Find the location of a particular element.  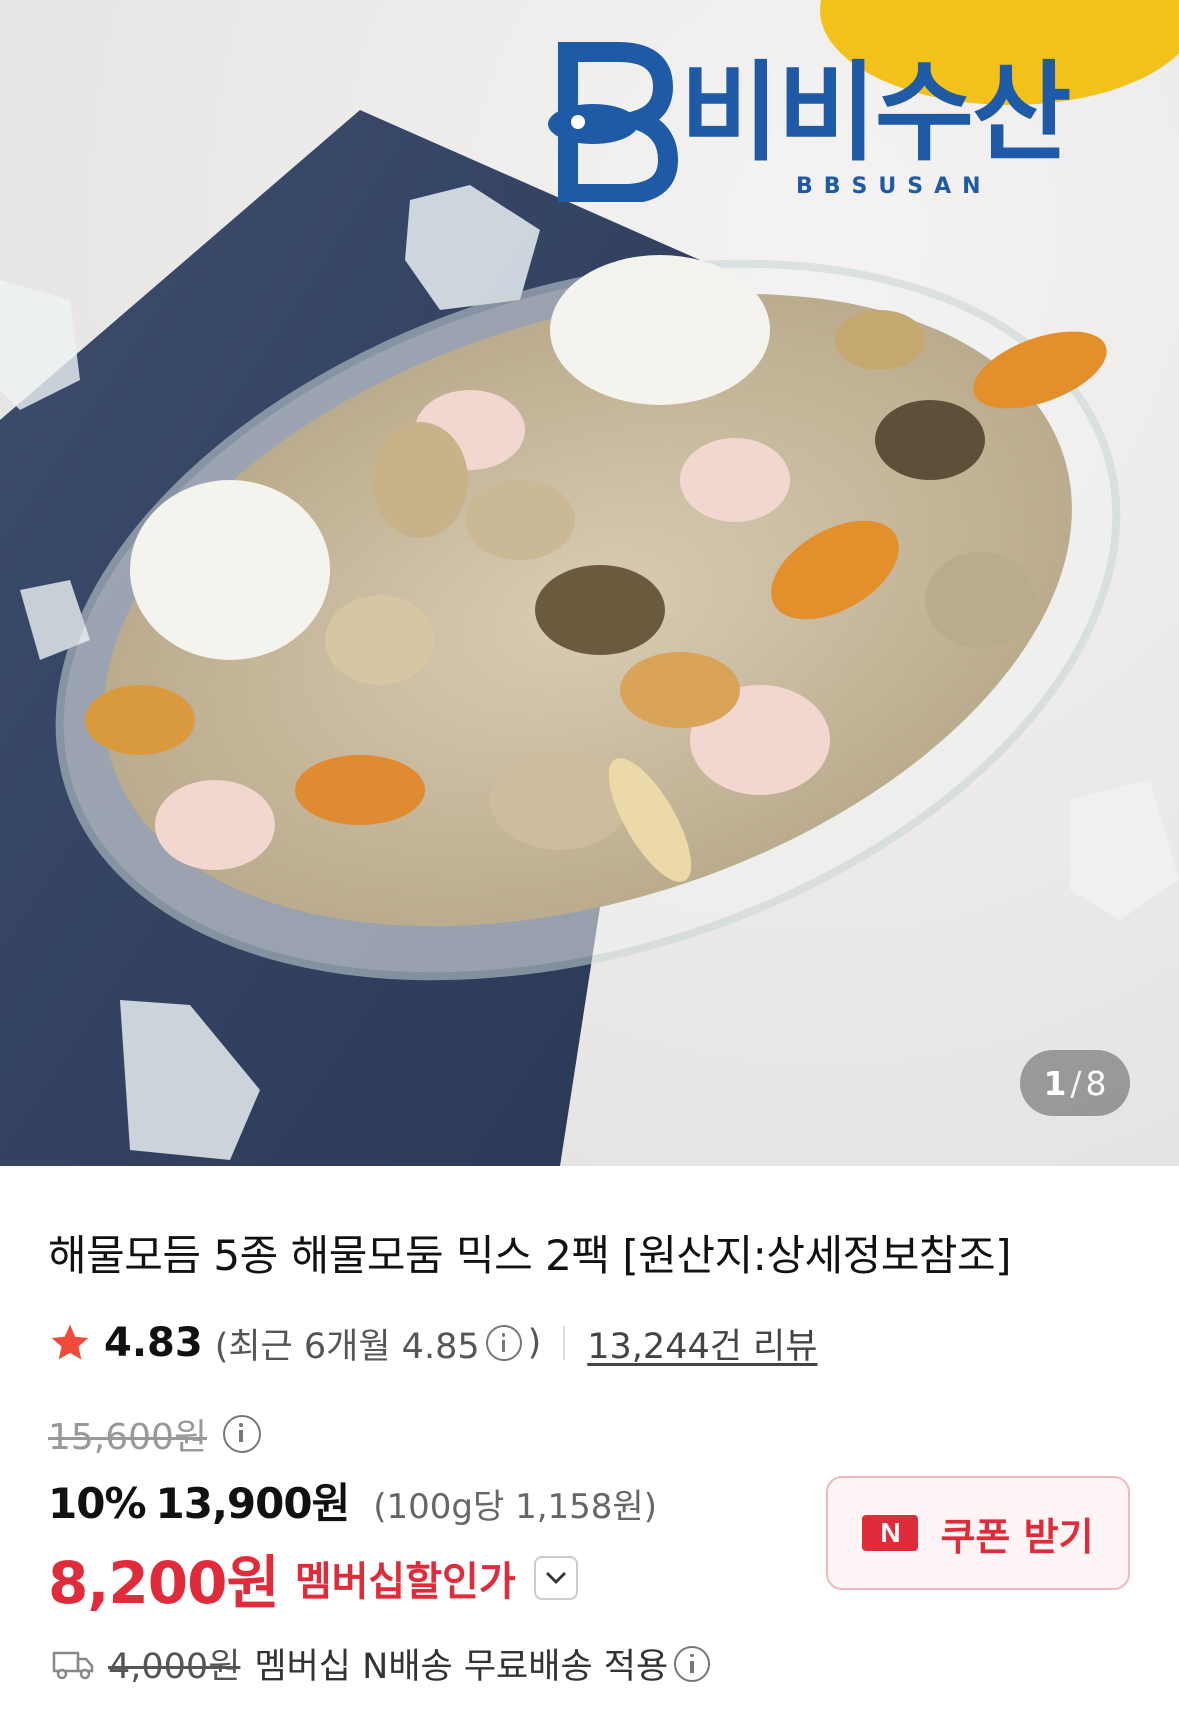

sale-price: 13,900원 is located at coordinates (253, 1503).